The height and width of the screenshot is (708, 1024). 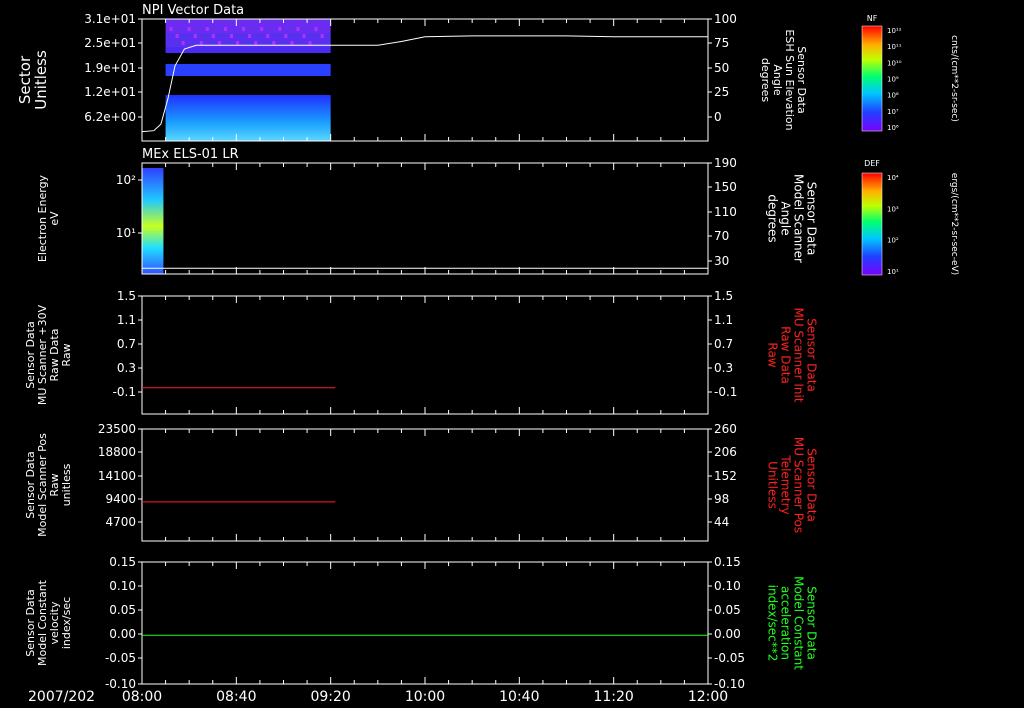 I want to click on time-tick-label: 09:20, so click(x=330, y=697).